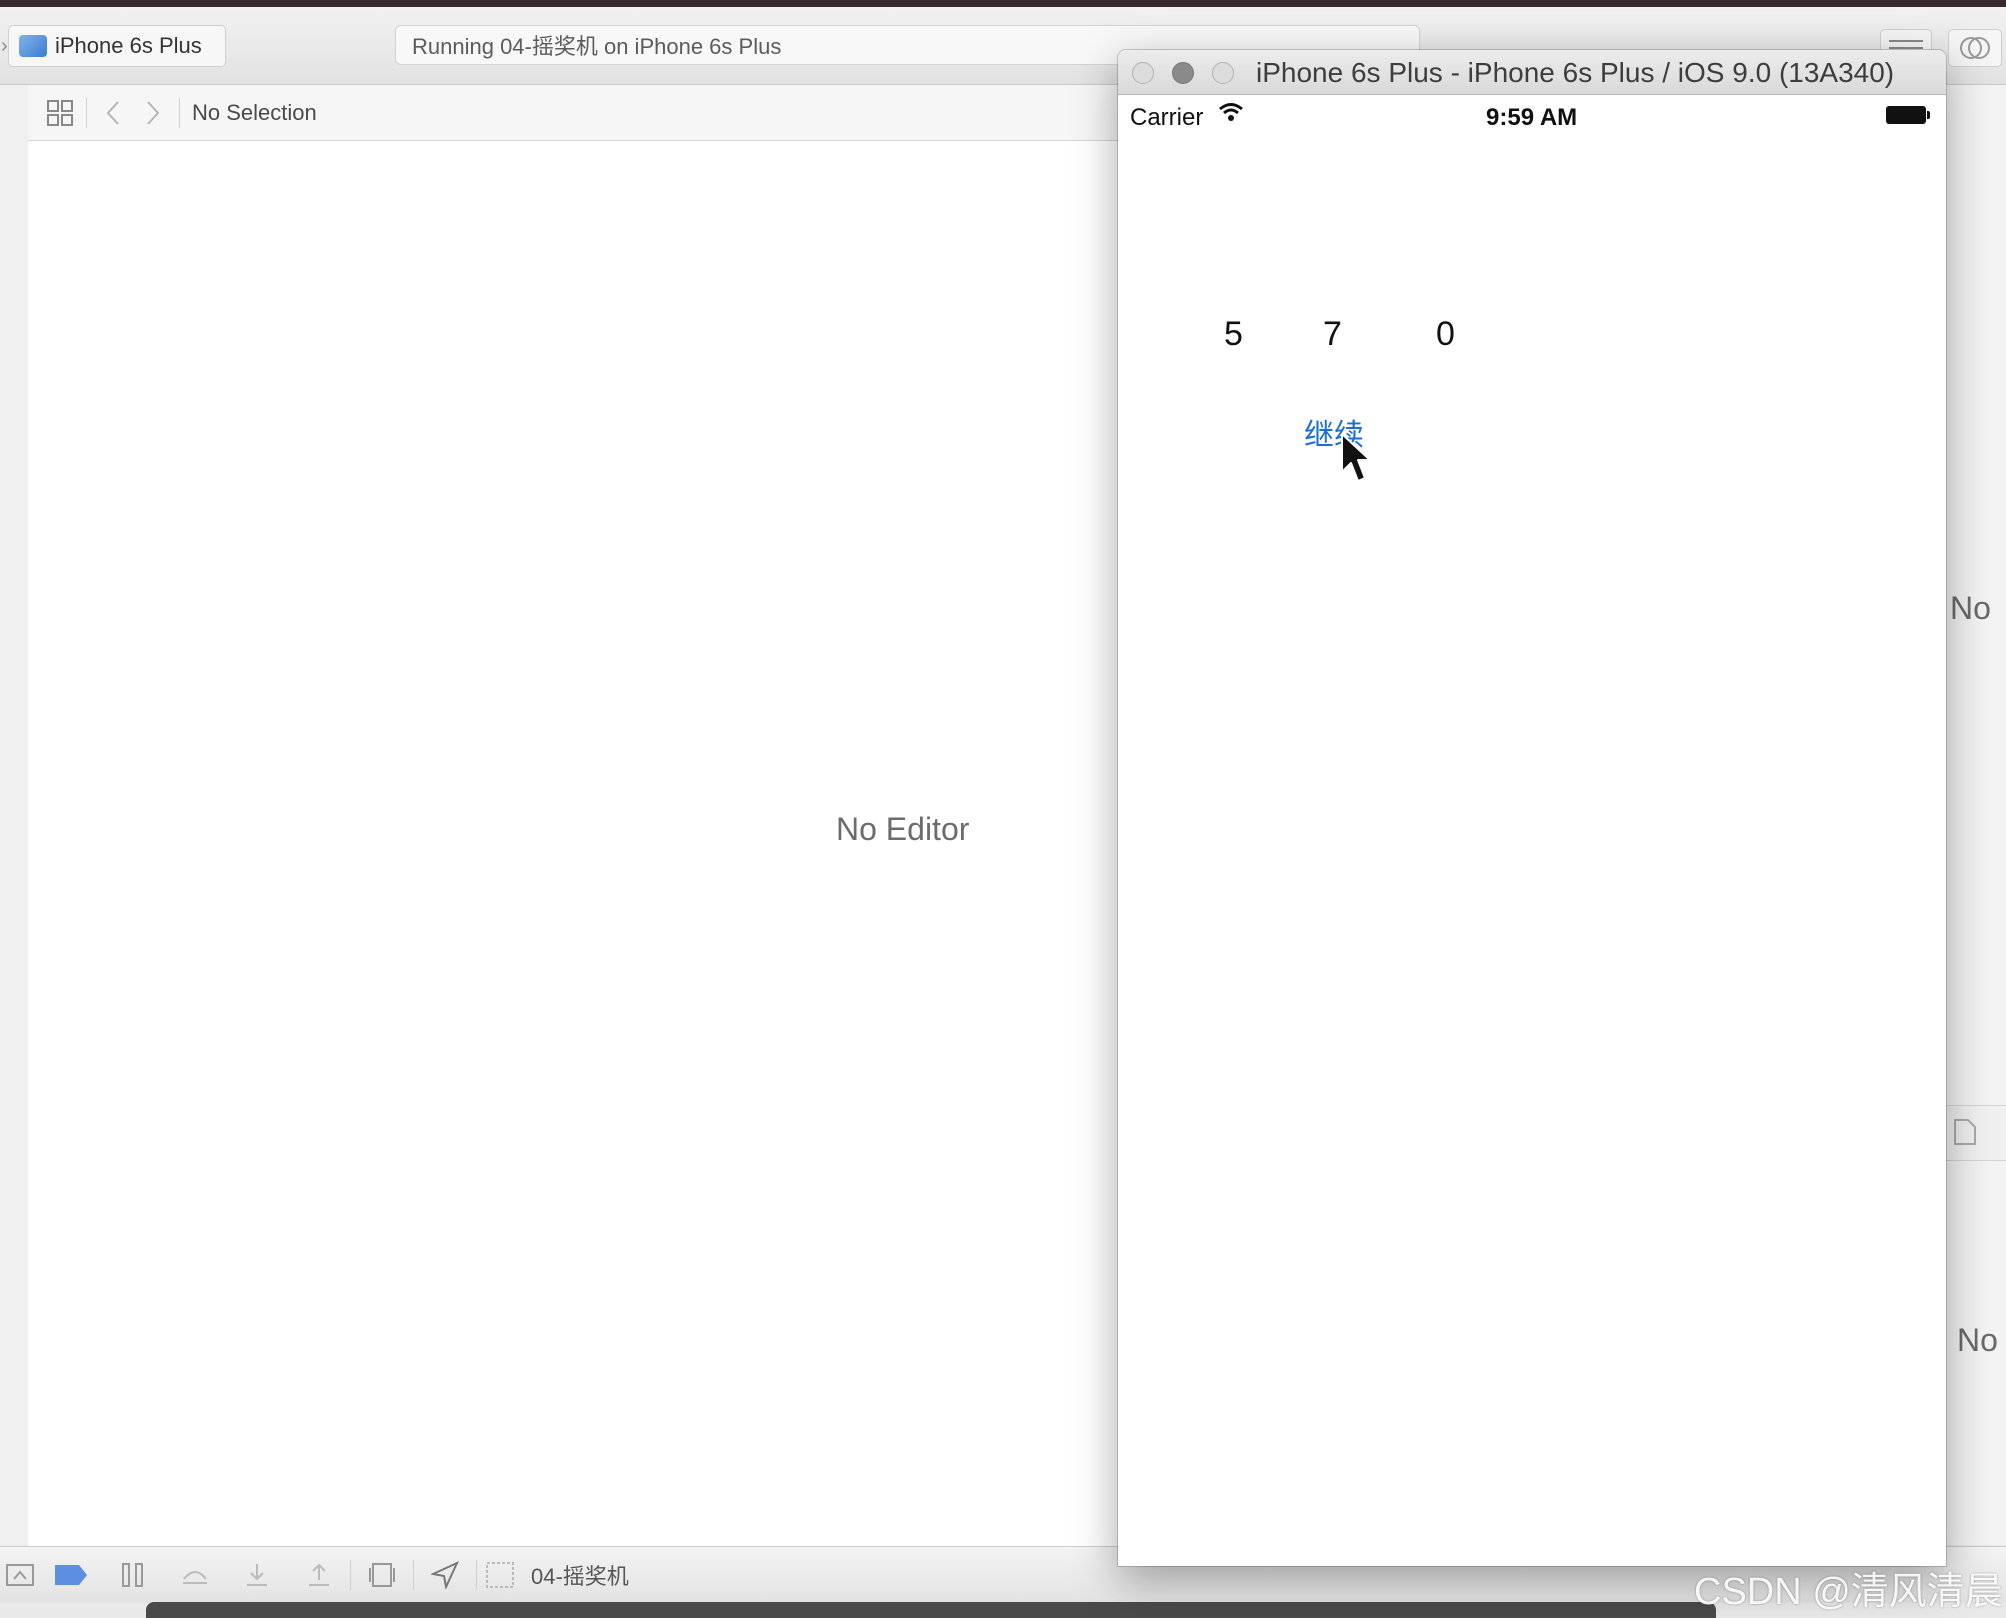 The width and height of the screenshot is (2006, 1618). What do you see at coordinates (1908, 115) in the screenshot?
I see `battery-icon` at bounding box center [1908, 115].